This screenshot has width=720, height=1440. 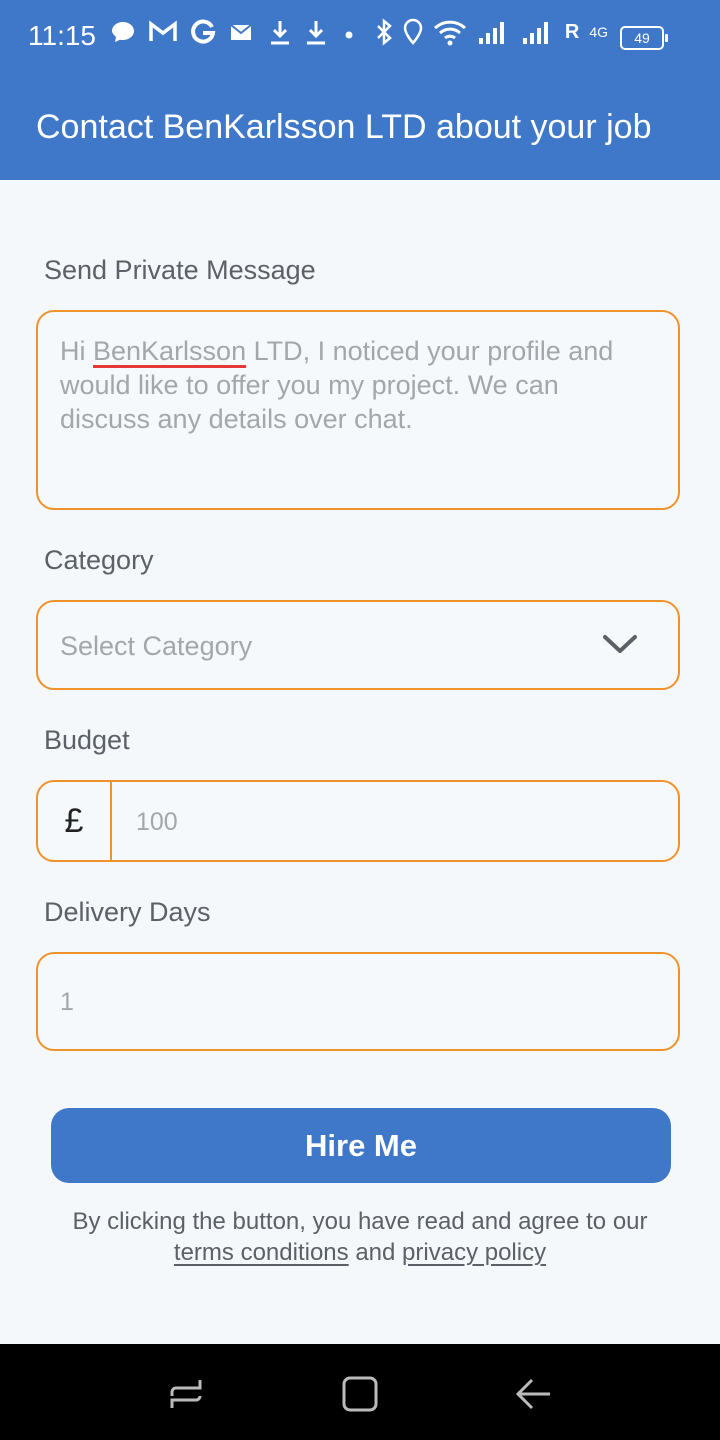 What do you see at coordinates (67, 1002) in the screenshot?
I see `delivery-placeholder: 1` at bounding box center [67, 1002].